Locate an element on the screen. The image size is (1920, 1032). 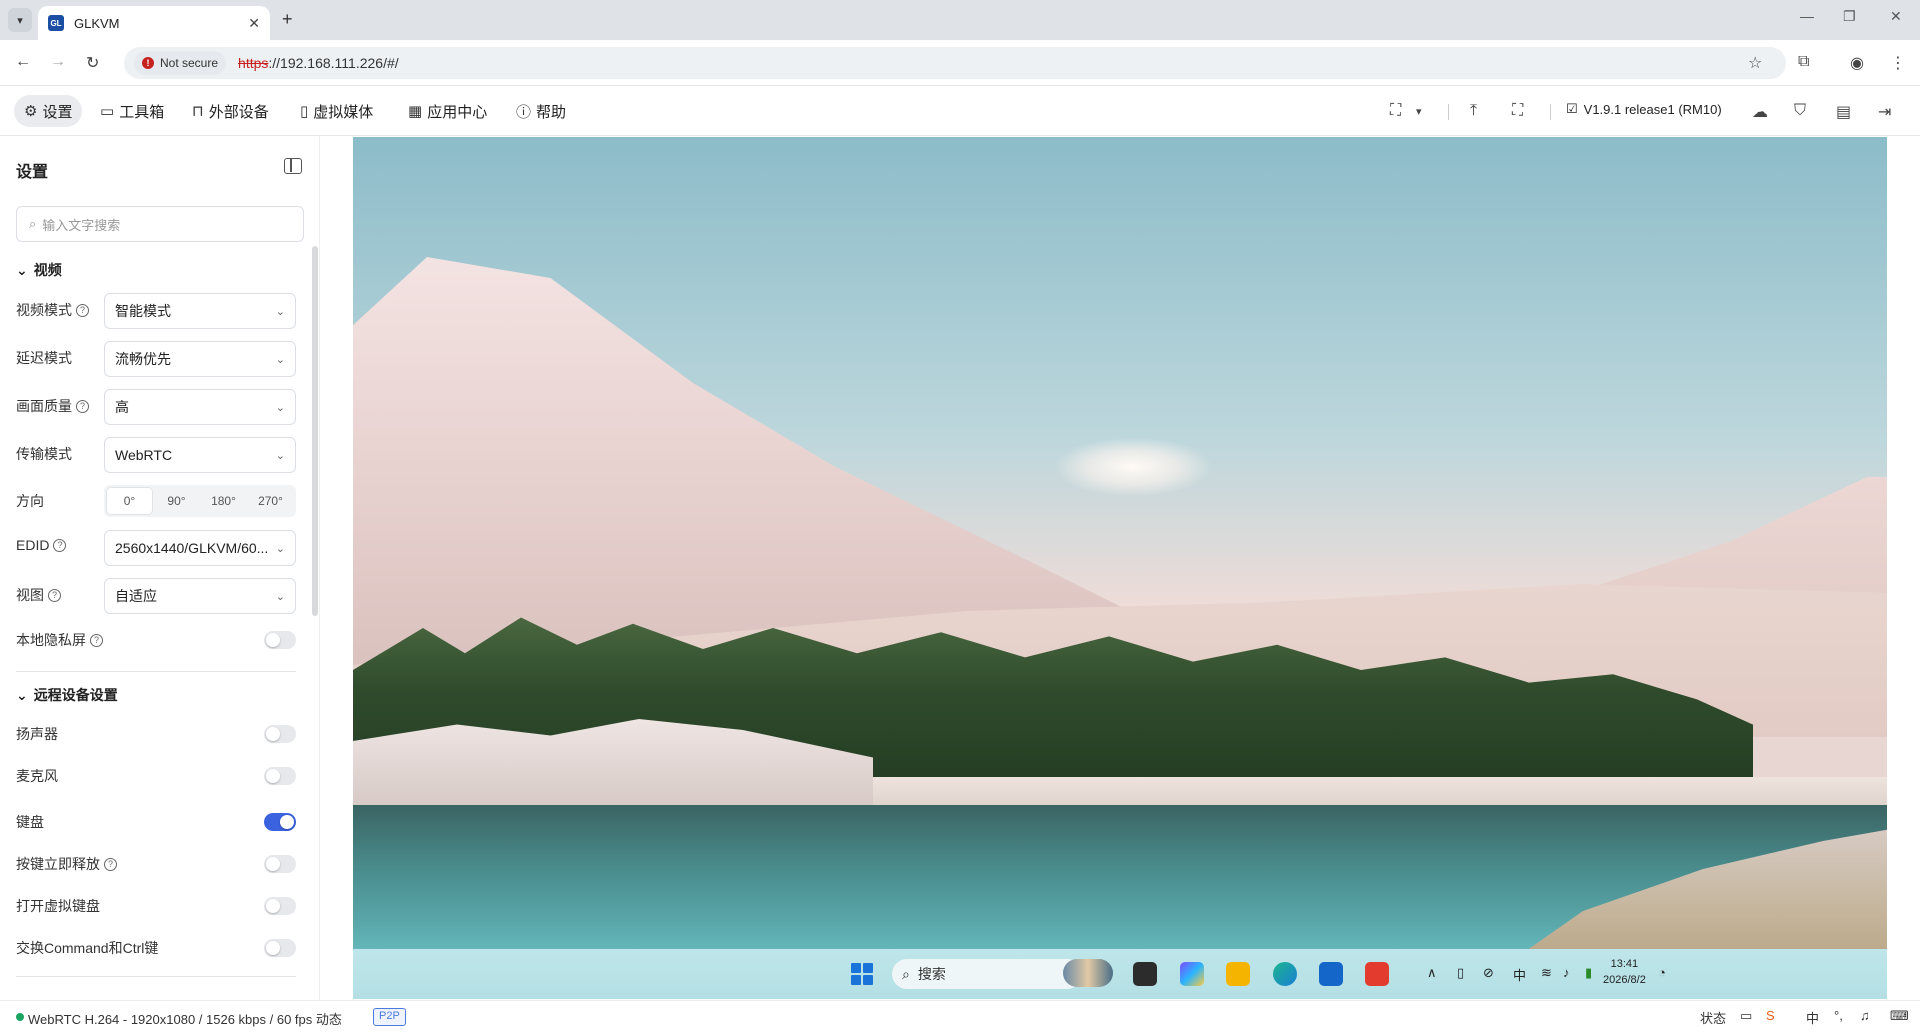
menu-help: ⓘ 帮助 is located at coordinates (541, 111).